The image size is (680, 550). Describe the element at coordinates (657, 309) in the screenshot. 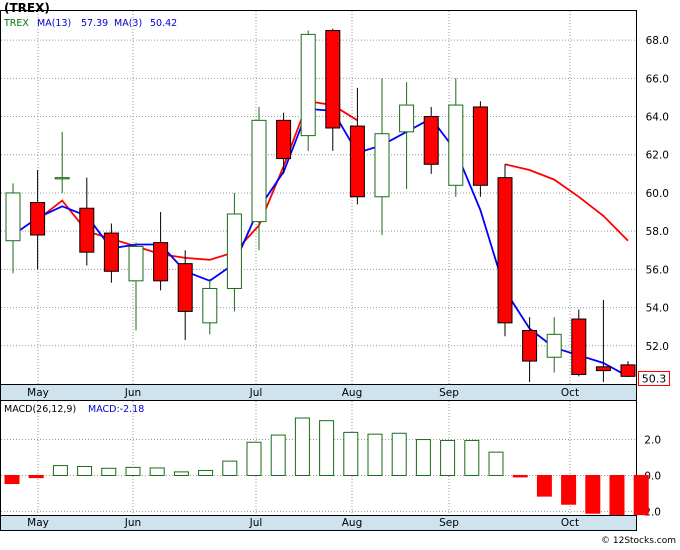

I see `price-tick-label: 54.0` at that location.